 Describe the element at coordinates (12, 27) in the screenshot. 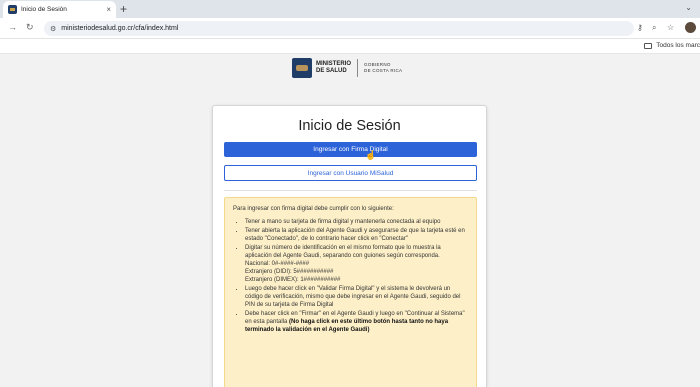

I see `forward-icon: →` at that location.